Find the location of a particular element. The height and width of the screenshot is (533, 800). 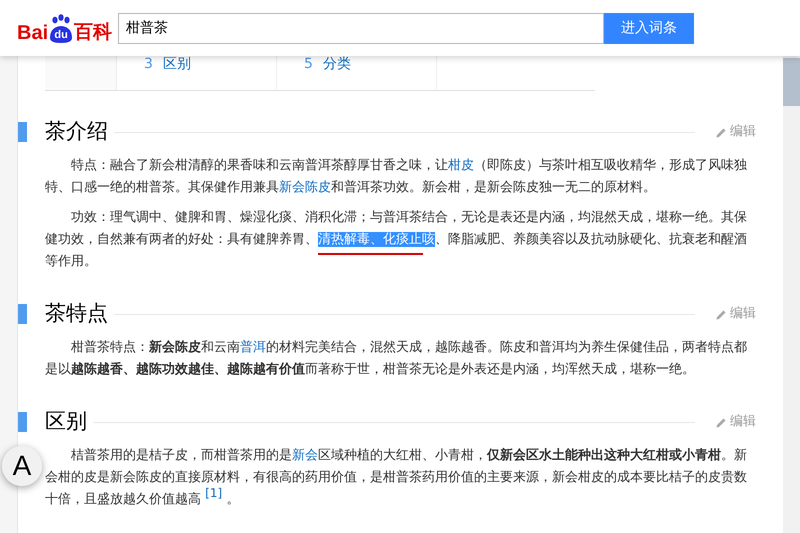

link: 柑皮 is located at coordinates (461, 165).